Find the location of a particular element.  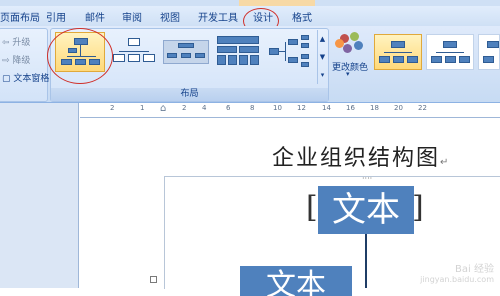

tab-mailings: 邮件 is located at coordinates (95, 16).